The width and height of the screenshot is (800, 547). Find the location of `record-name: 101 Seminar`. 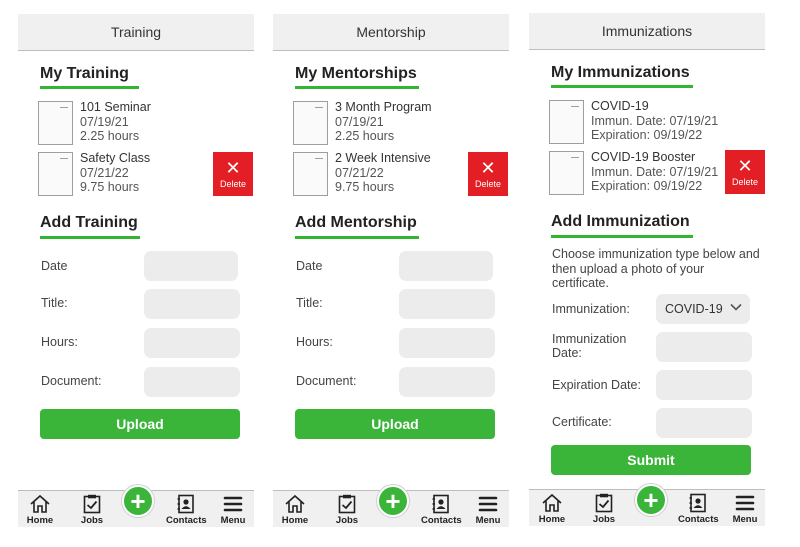

record-name: 101 Seminar is located at coordinates (115, 107).